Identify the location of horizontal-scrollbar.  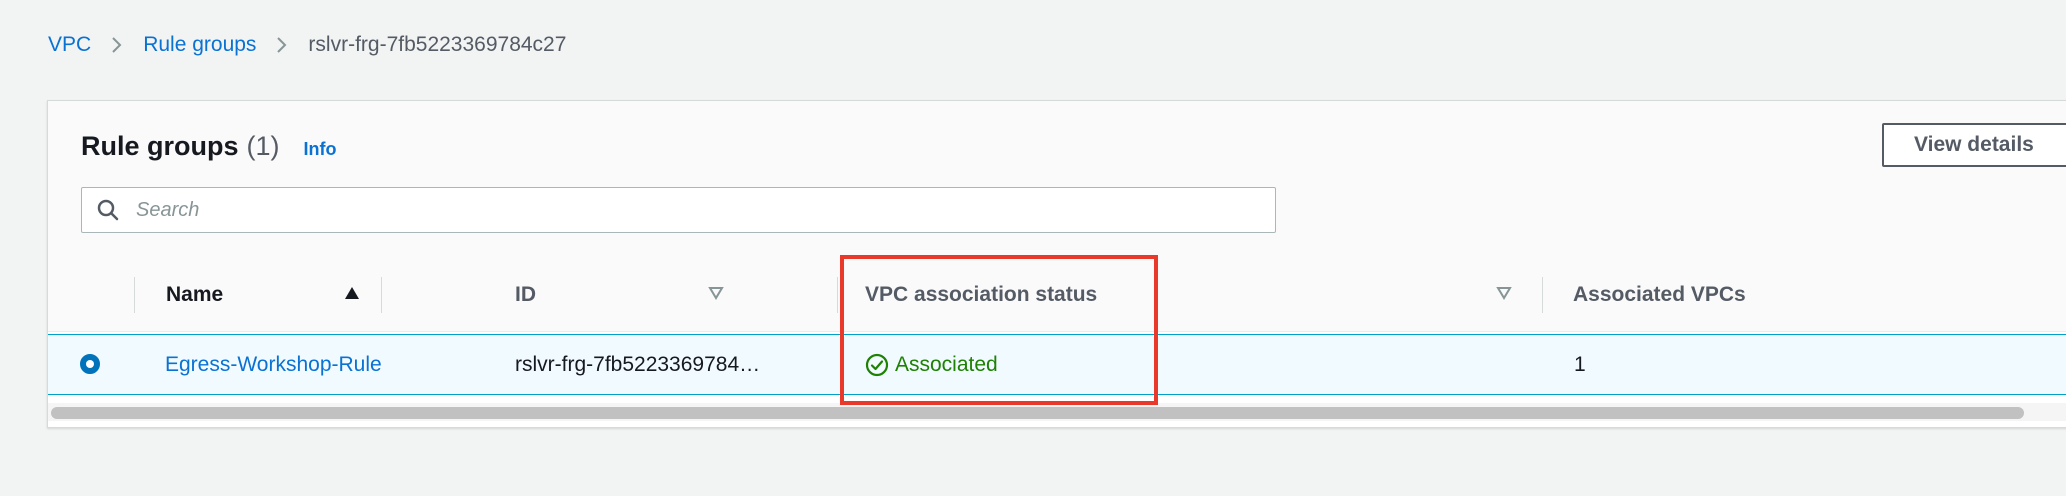
(1057, 412).